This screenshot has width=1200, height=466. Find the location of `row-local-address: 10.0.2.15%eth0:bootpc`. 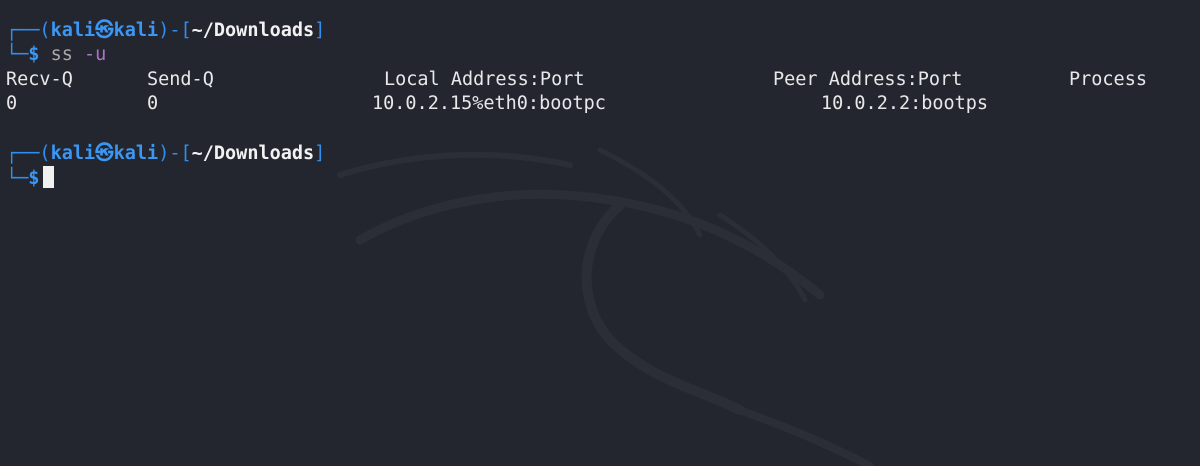

row-local-address: 10.0.2.15%eth0:bootpc is located at coordinates (489, 103).